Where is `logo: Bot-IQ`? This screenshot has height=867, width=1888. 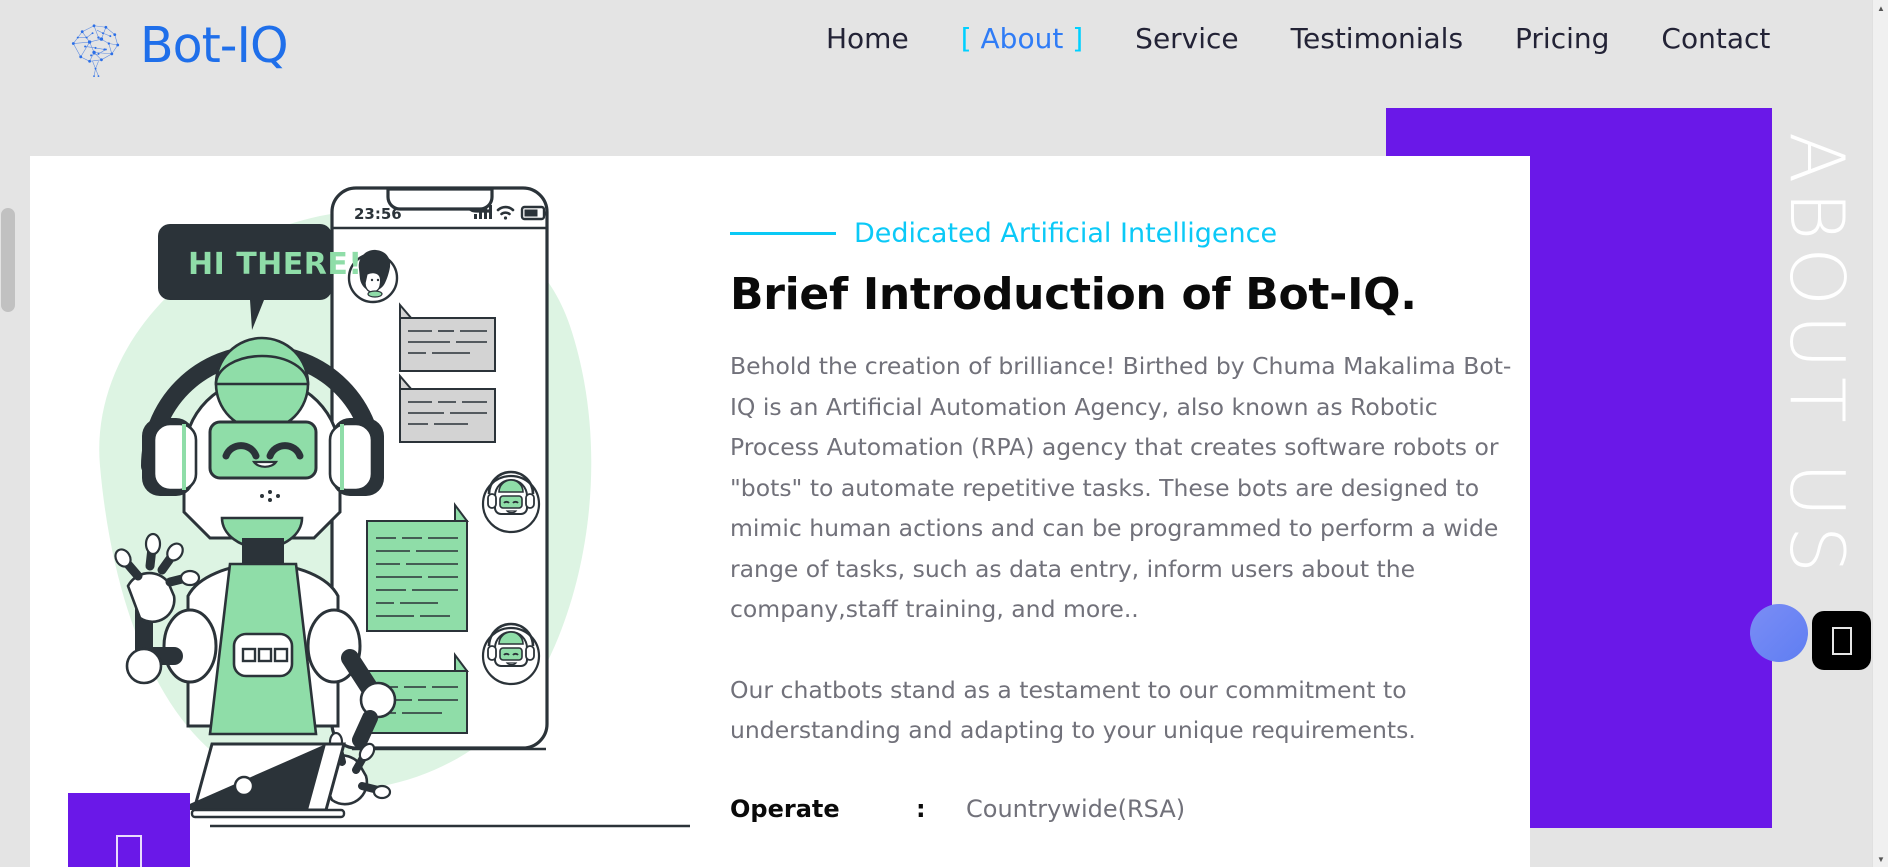
logo: Bot-IQ is located at coordinates (174, 45).